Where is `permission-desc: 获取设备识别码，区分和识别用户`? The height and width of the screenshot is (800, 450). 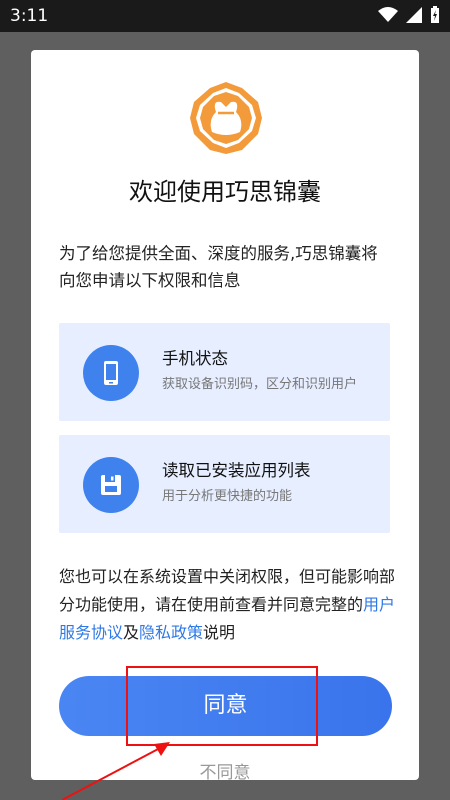
permission-desc: 获取设备识别码，区分和识别用户 is located at coordinates (260, 384).